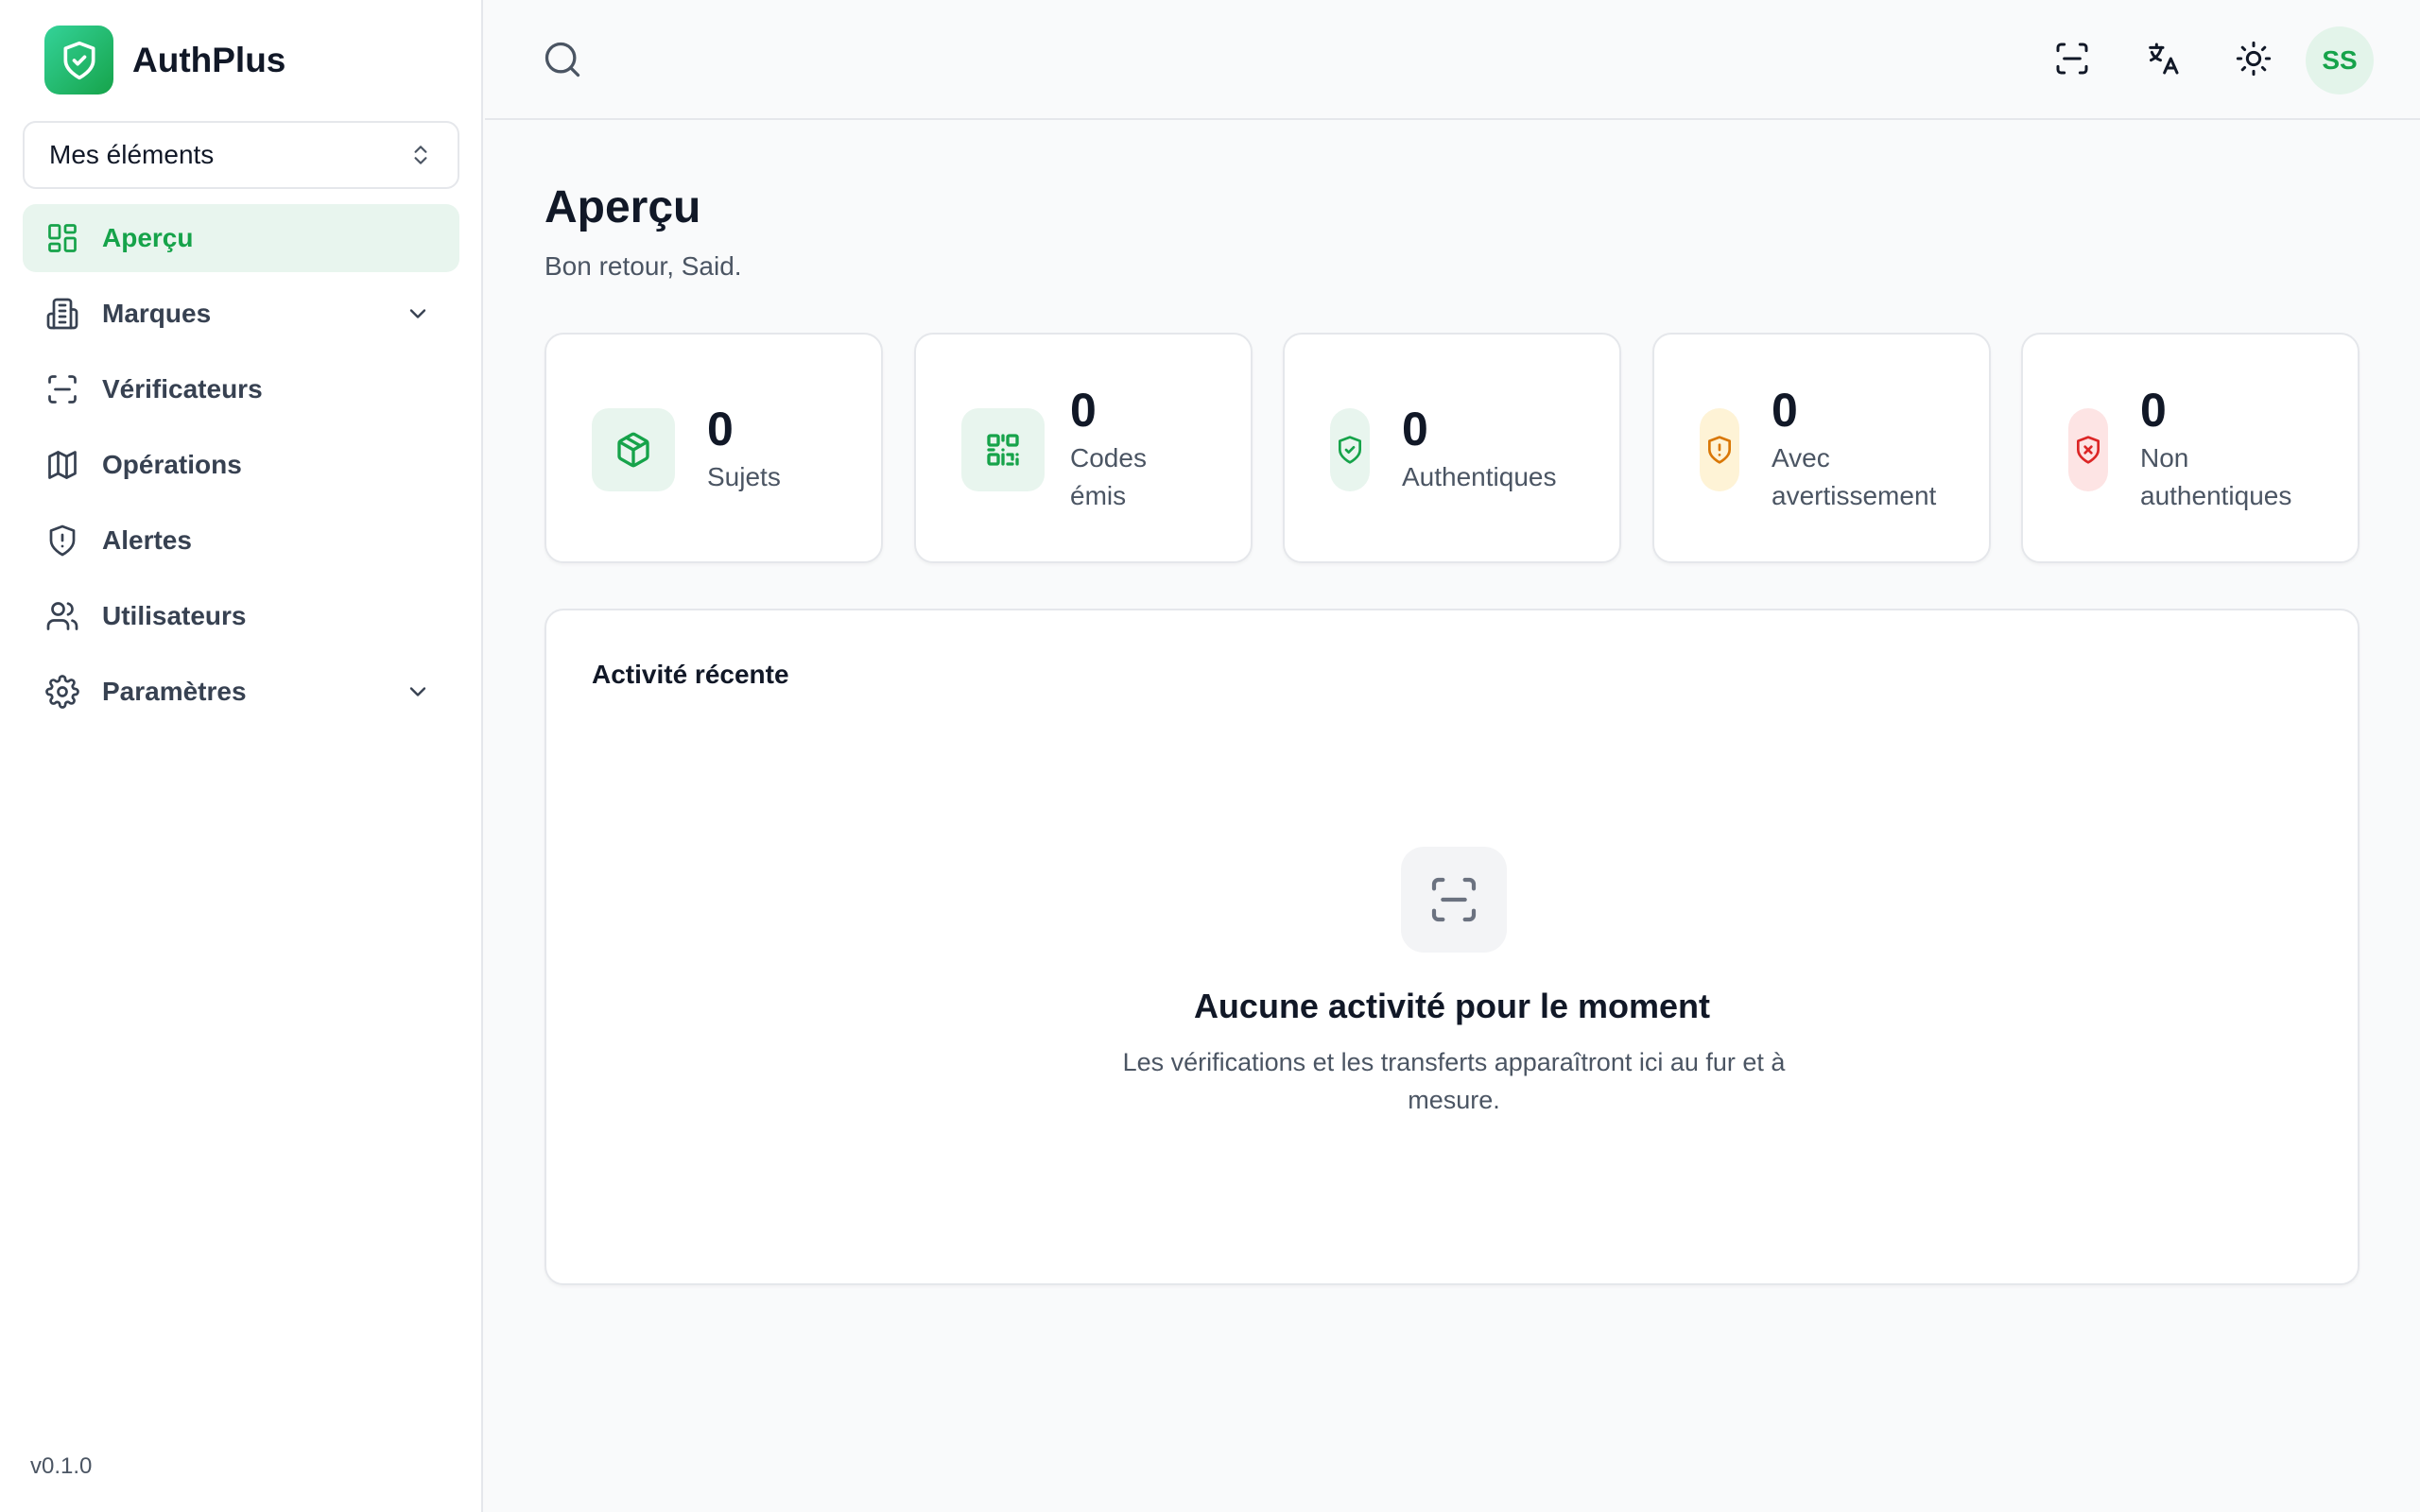  What do you see at coordinates (633, 449) in the screenshot?
I see `package-icon` at bounding box center [633, 449].